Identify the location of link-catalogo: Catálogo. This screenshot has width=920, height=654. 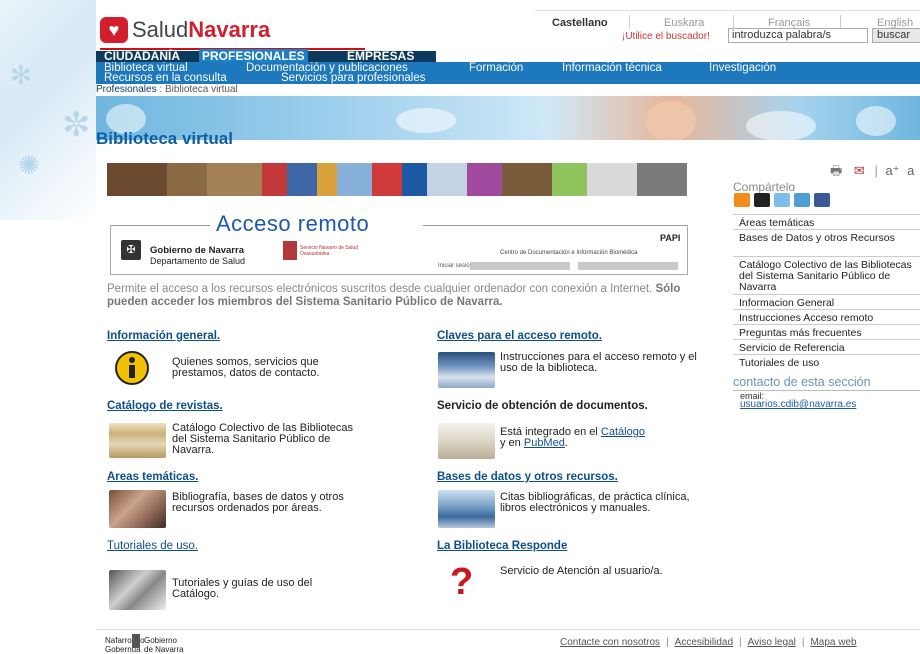
(623, 432).